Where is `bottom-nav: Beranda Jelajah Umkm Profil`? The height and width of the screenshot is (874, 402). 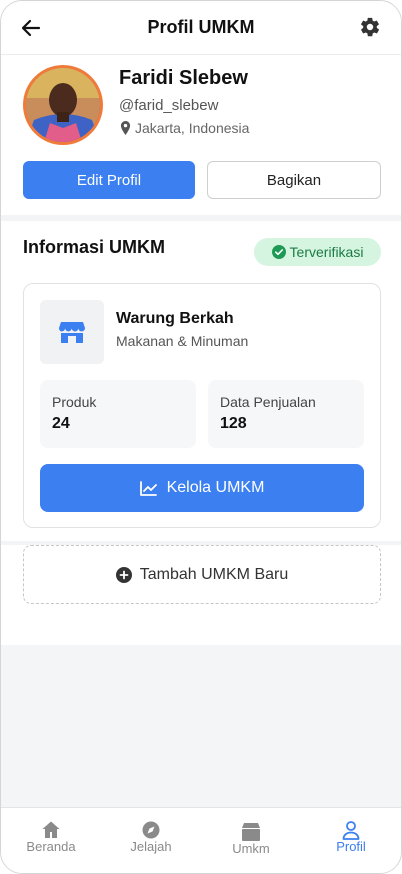 bottom-nav: Beranda Jelajah Umkm Profil is located at coordinates (201, 840).